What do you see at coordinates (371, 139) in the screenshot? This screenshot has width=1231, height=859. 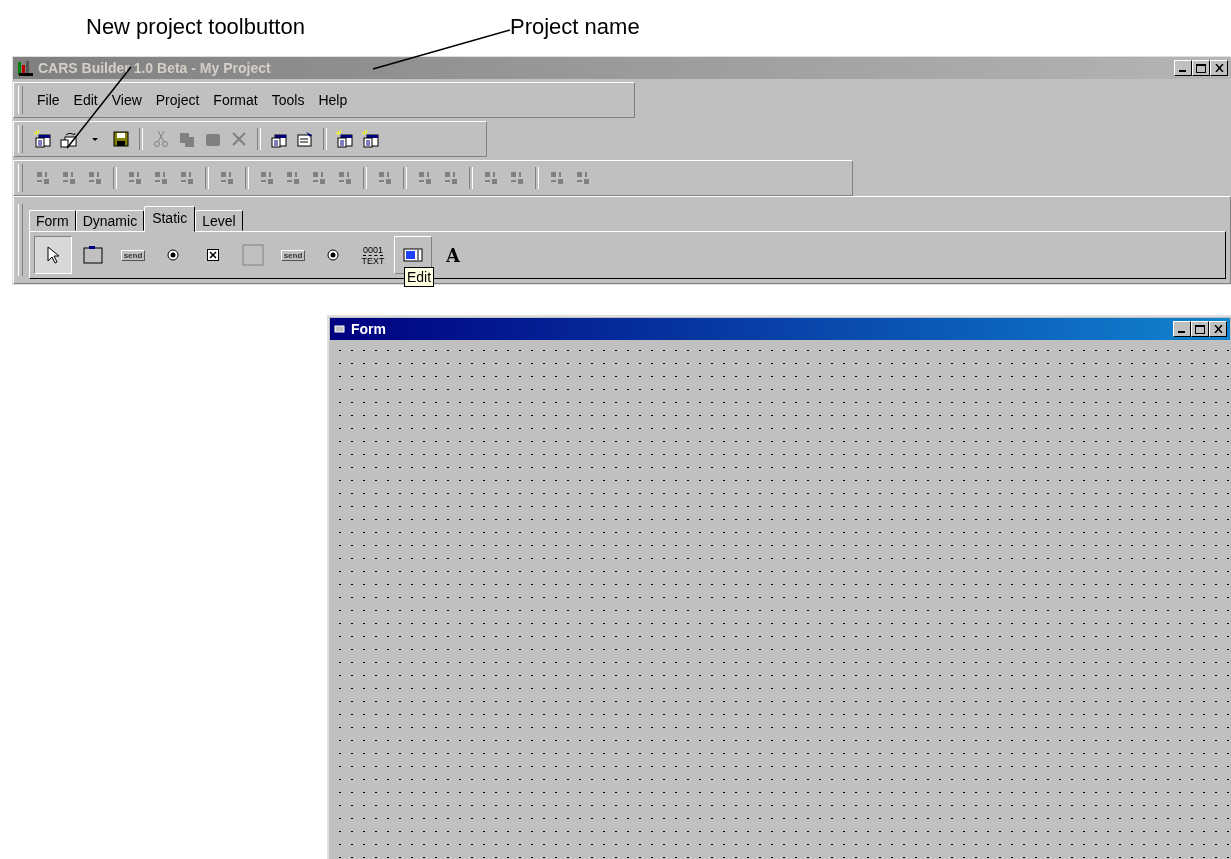 I see `new-grid-icon` at bounding box center [371, 139].